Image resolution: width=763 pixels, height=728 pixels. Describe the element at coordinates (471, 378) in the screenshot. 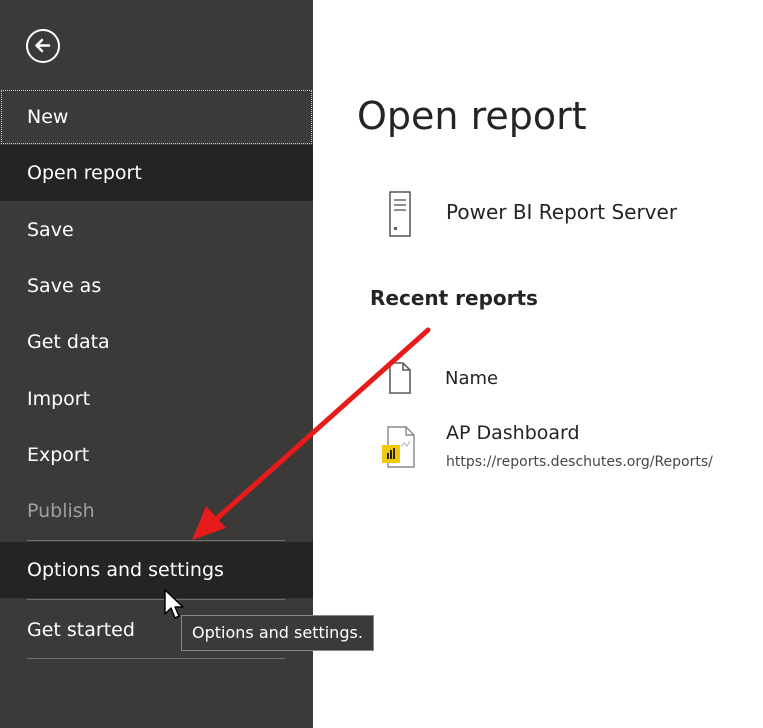

I see `column-name-header: Name` at that location.